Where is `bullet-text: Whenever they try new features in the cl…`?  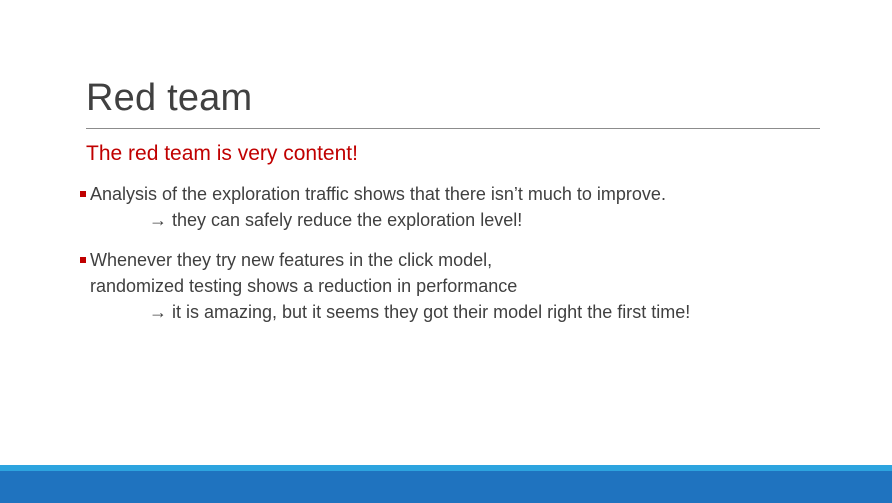 bullet-text: Whenever they try new features in the cl… is located at coordinates (291, 260).